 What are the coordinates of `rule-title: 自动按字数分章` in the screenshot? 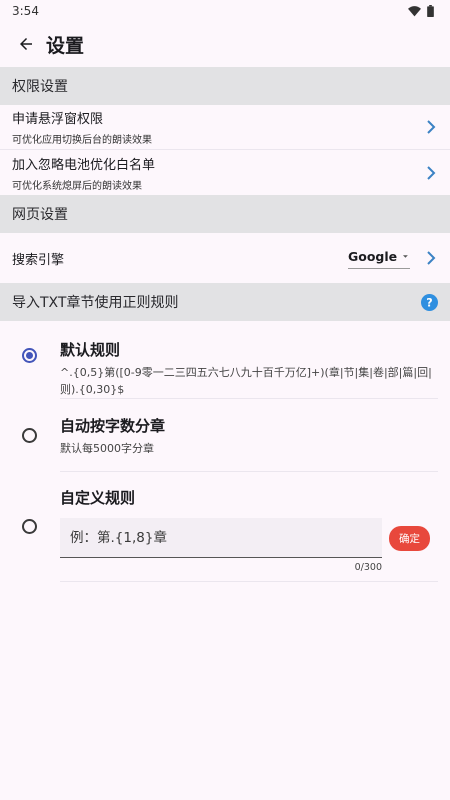 It's located at (113, 426).